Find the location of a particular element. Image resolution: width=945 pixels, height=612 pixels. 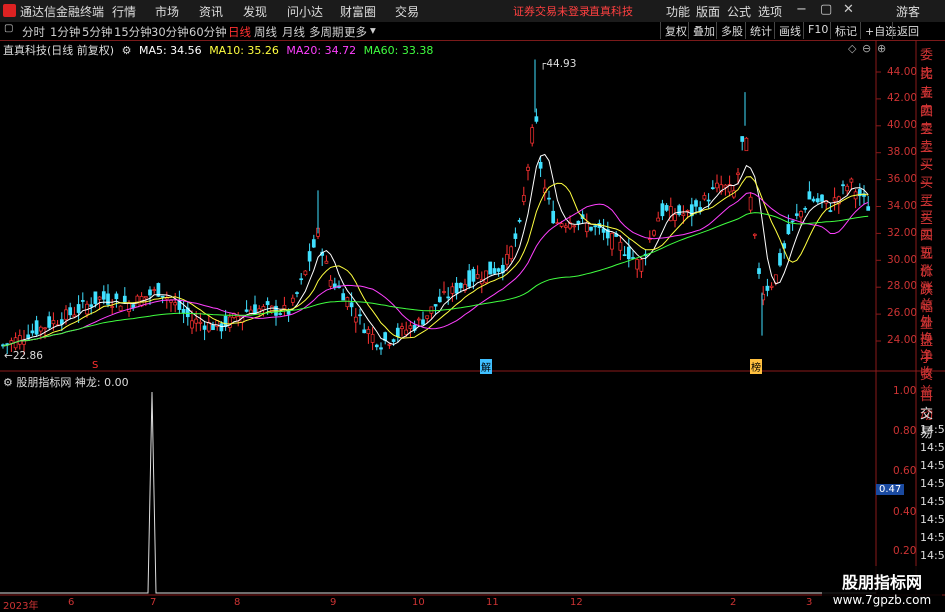

guest-label: 游客 is located at coordinates (908, 11).